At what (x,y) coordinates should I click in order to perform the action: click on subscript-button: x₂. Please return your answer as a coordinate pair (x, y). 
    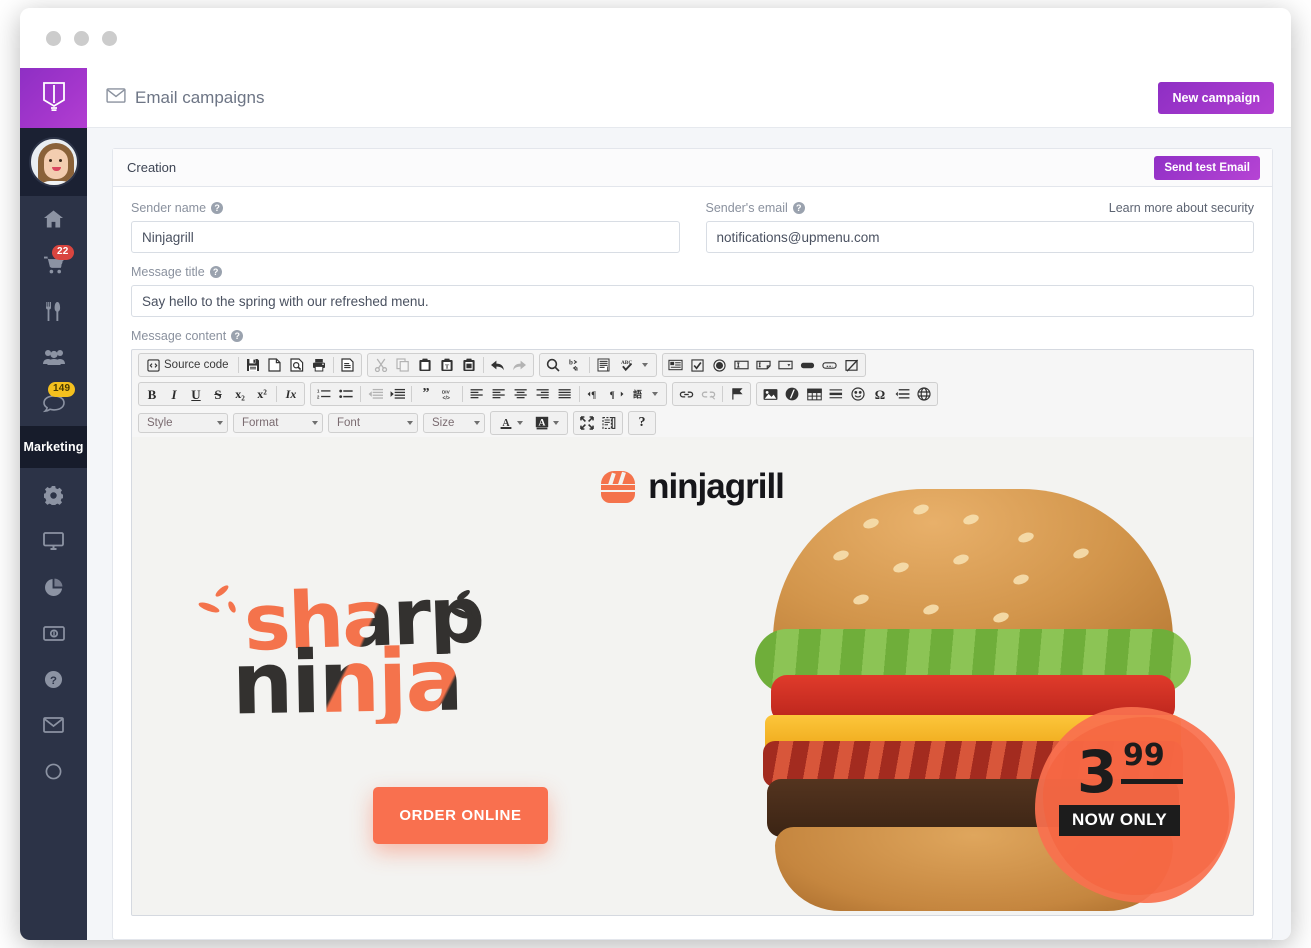
    Looking at the image, I should click on (240, 394).